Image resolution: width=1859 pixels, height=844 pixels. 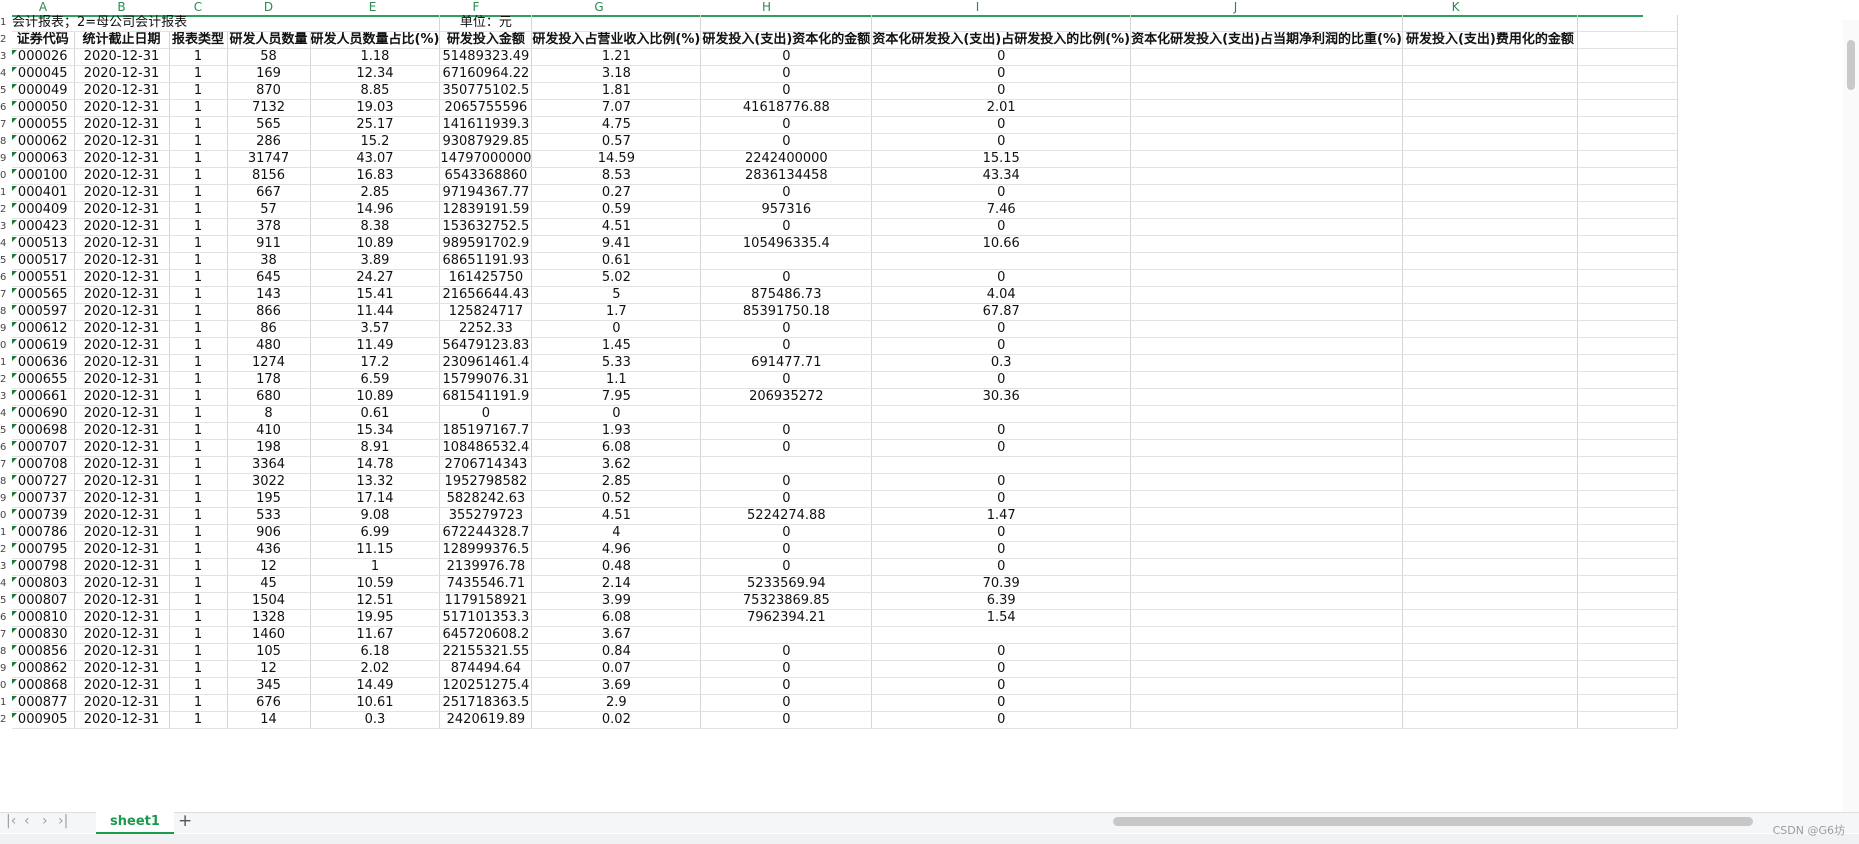 What do you see at coordinates (269, 159) in the screenshot?
I see `table-cell: 31747` at bounding box center [269, 159].